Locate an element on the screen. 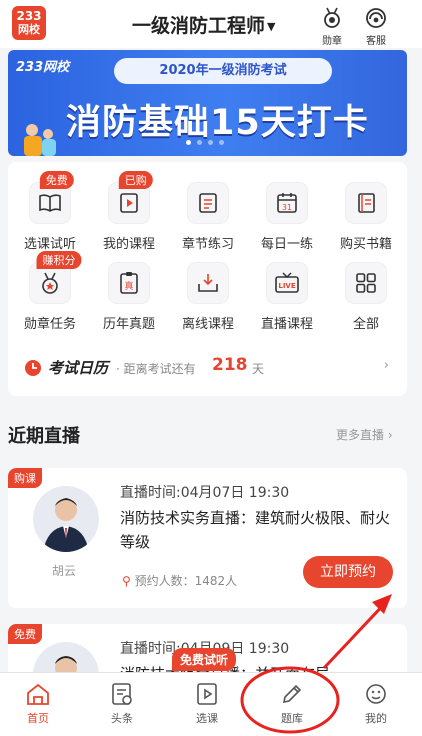 The image size is (422, 736). tab-label: 头条 is located at coordinates (122, 718).